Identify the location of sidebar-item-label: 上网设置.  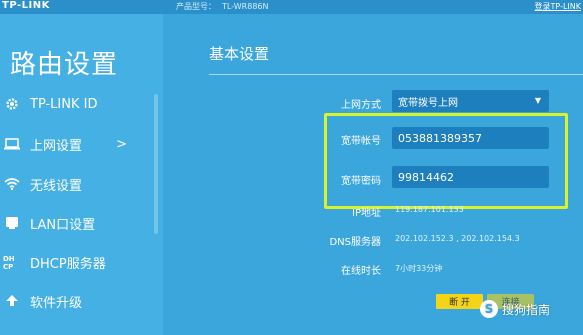
(56, 146).